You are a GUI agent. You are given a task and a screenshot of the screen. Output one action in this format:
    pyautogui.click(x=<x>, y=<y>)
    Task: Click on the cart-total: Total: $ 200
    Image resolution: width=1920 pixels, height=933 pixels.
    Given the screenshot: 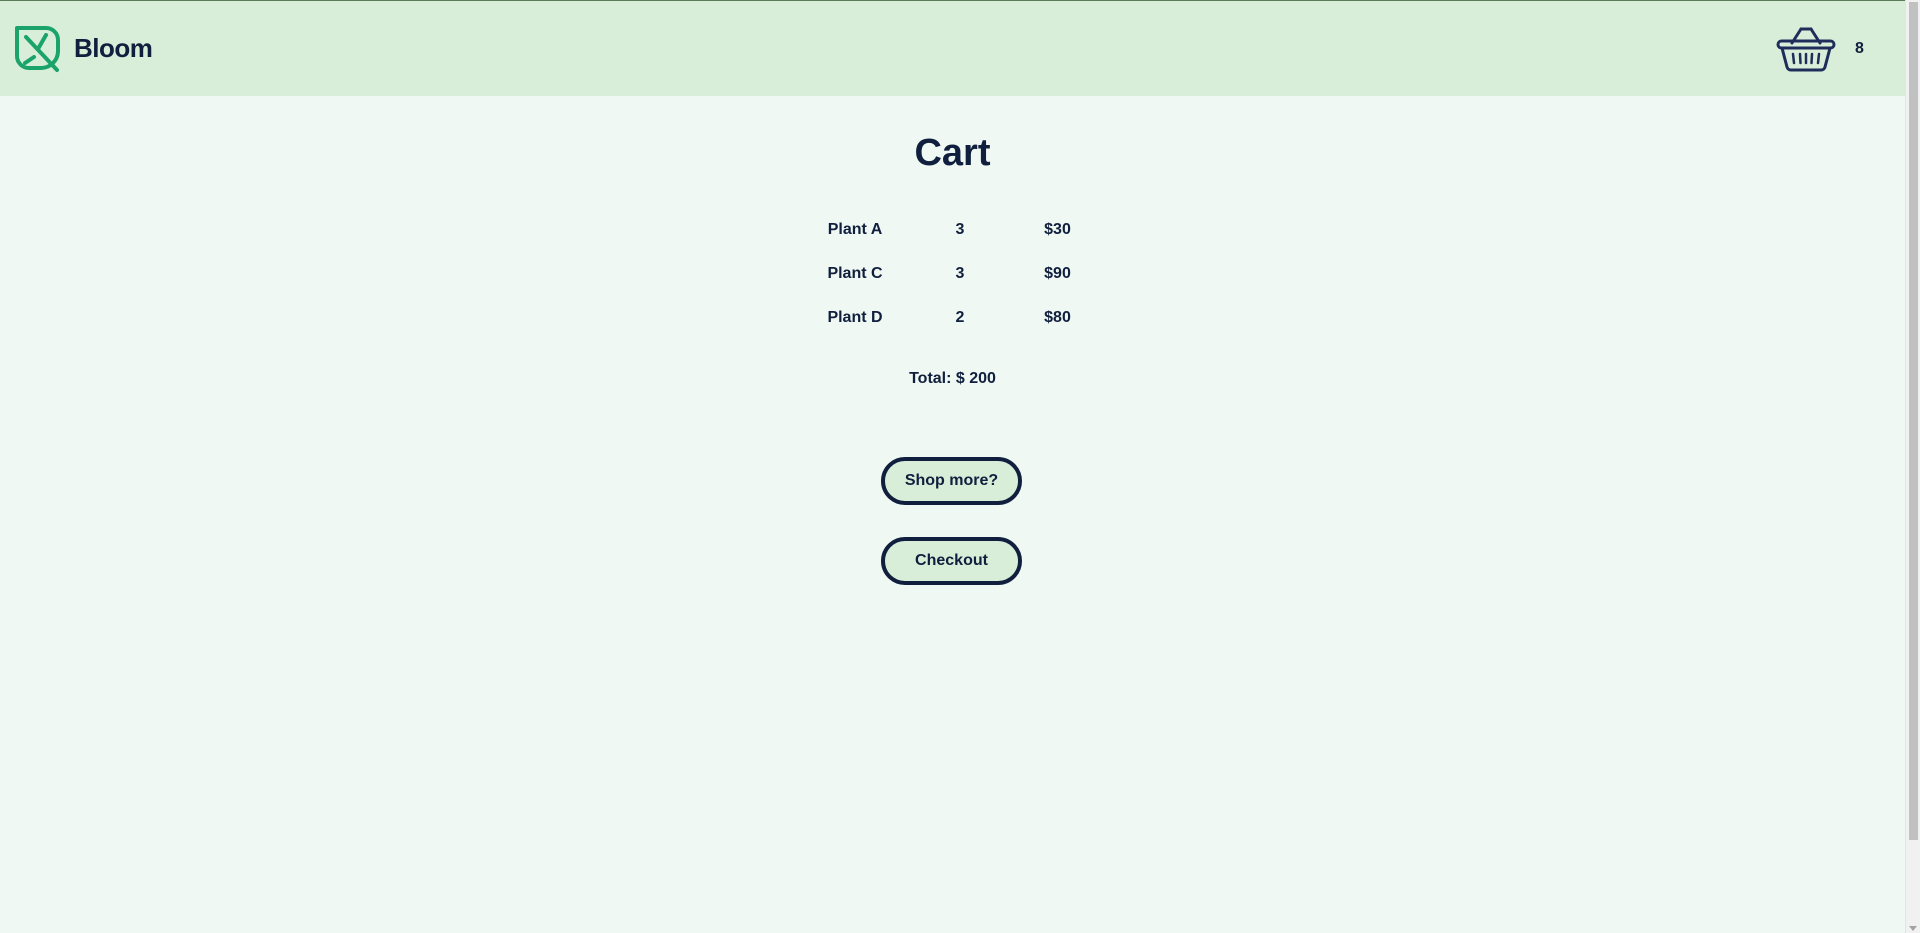 What is the action you would take?
    pyautogui.click(x=952, y=378)
    